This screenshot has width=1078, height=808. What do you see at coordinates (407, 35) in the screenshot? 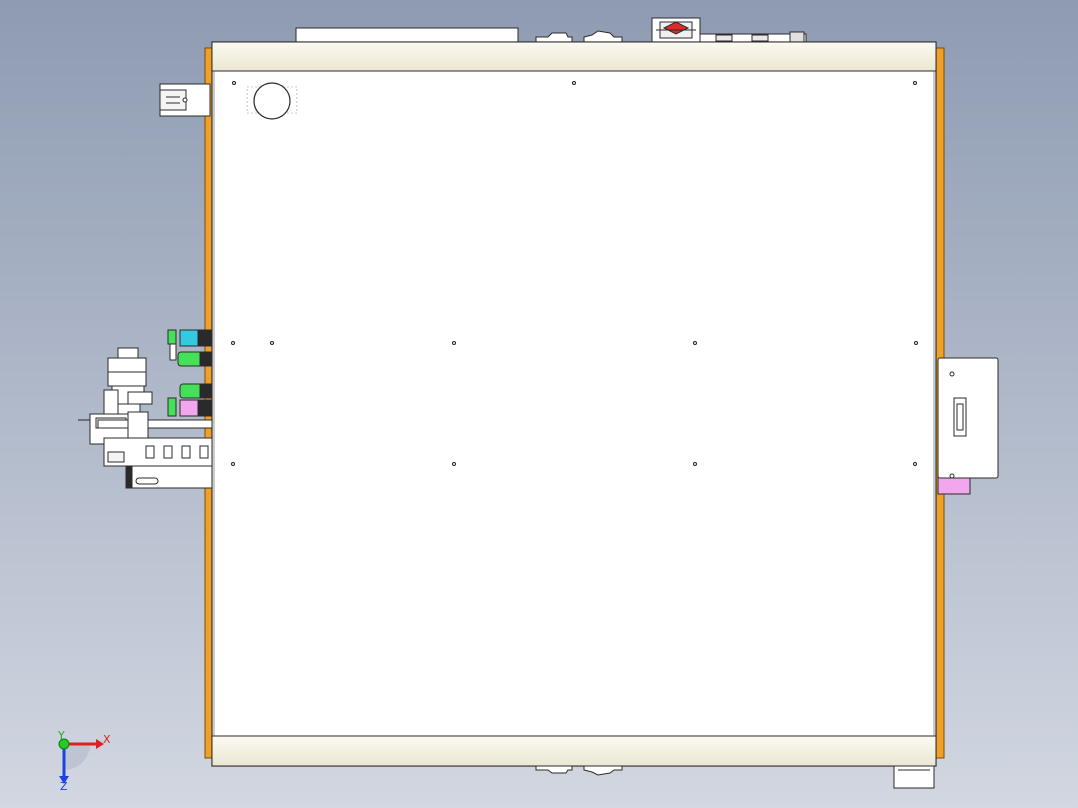
I see `top-cover-plate` at bounding box center [407, 35].